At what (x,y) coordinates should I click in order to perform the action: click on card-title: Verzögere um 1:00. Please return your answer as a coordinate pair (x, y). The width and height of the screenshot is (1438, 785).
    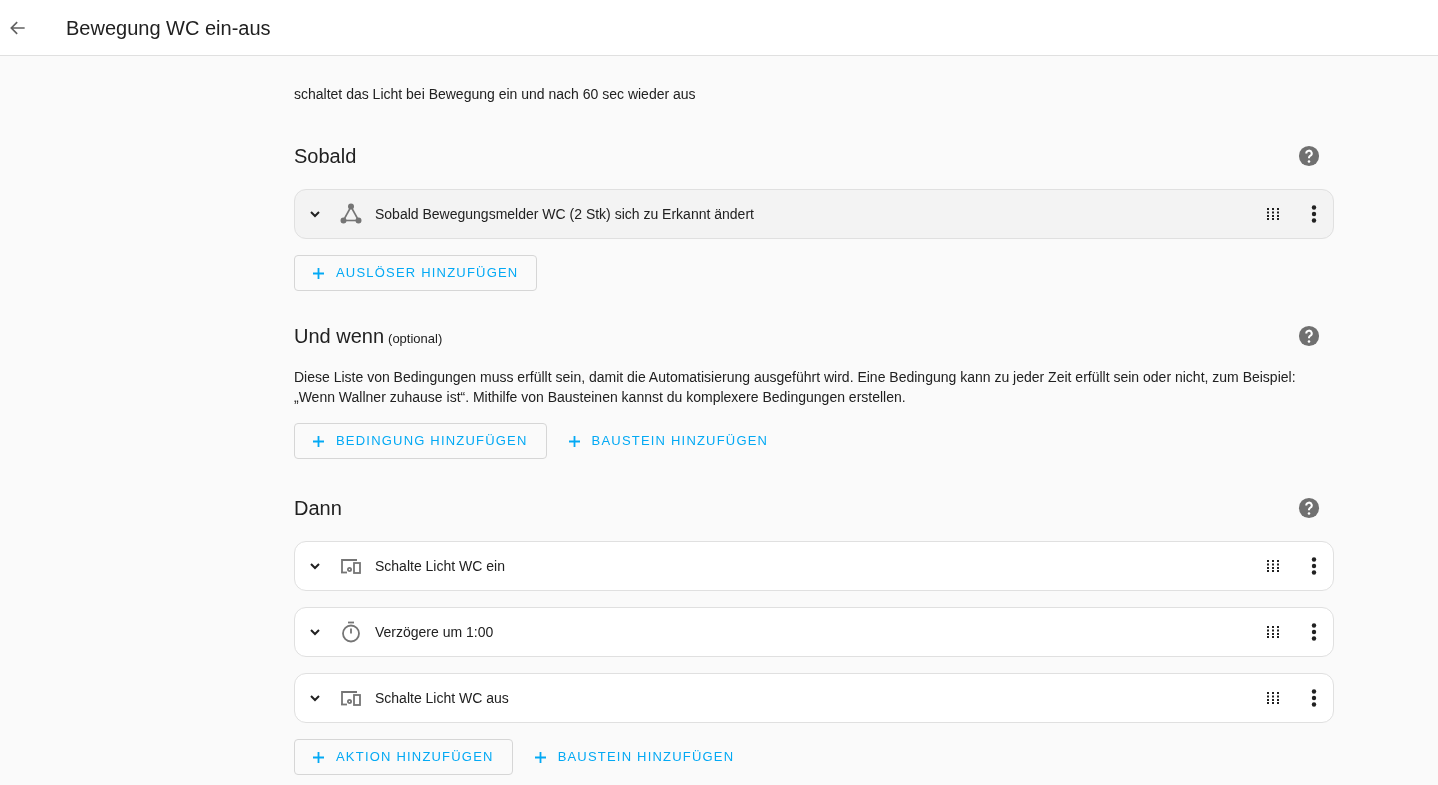
    Looking at the image, I should click on (434, 632).